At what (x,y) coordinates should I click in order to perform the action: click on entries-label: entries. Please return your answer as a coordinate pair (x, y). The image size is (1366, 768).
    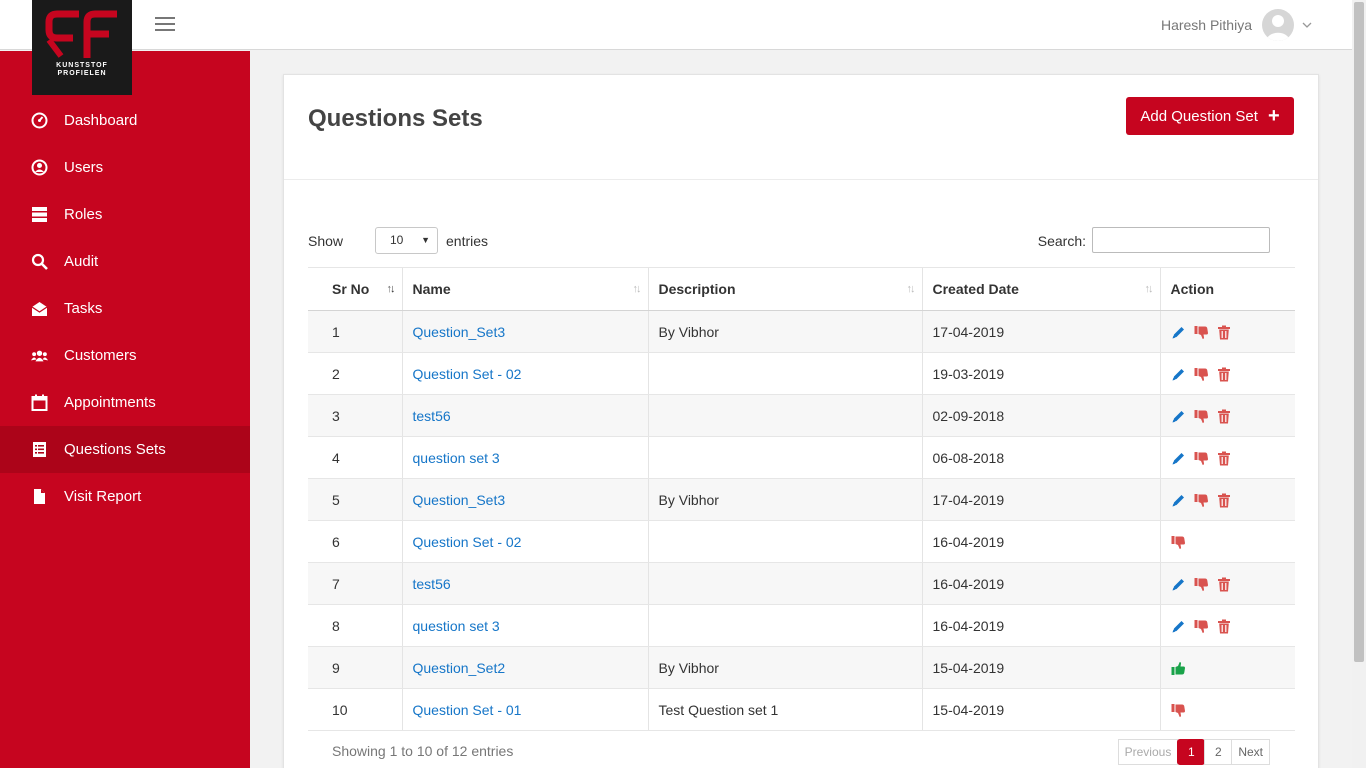
    Looking at the image, I should click on (467, 241).